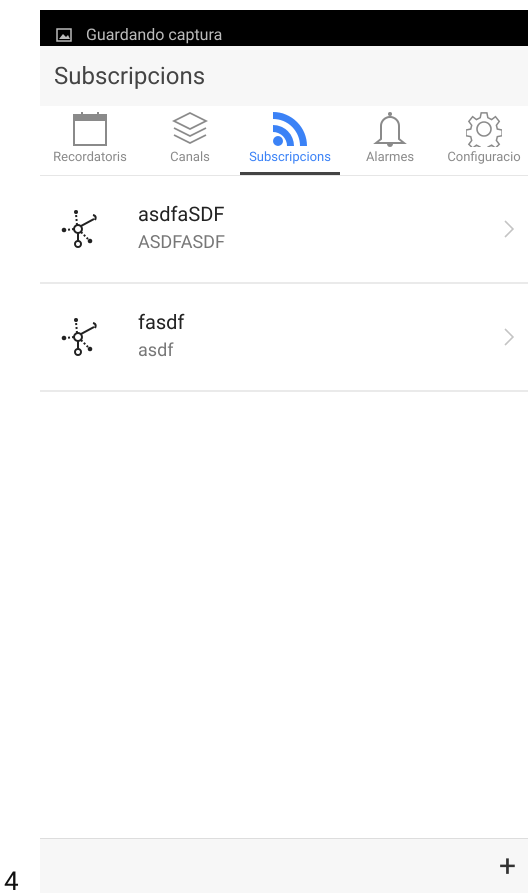  I want to click on notification-text: Guardando captura, so click(154, 35).